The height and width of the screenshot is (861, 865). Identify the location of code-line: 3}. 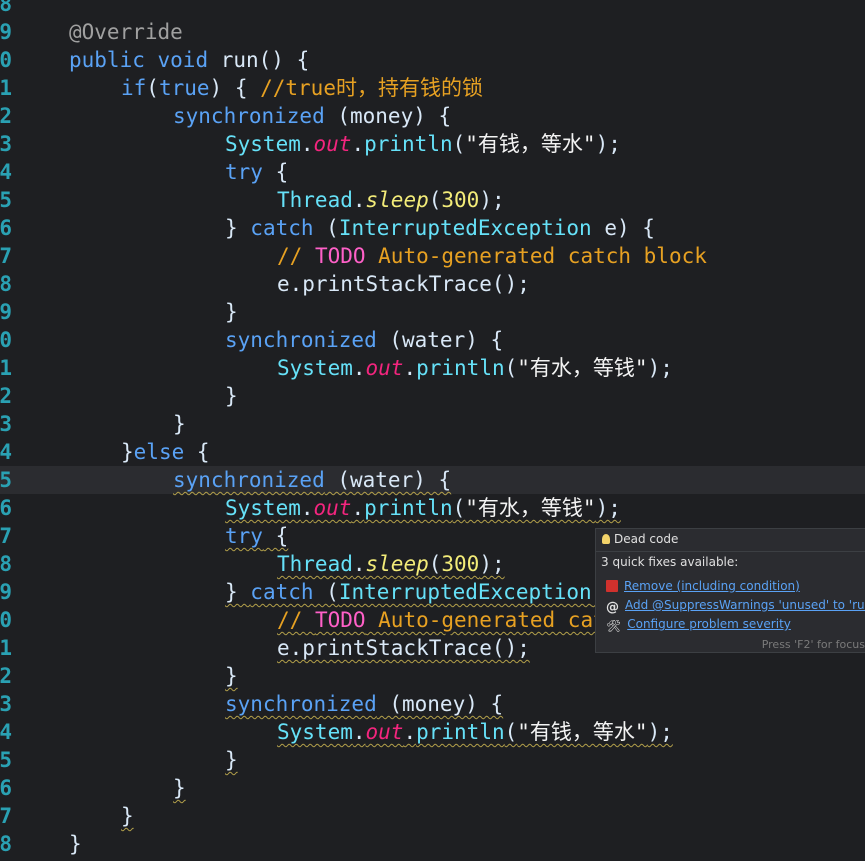
(432, 424).